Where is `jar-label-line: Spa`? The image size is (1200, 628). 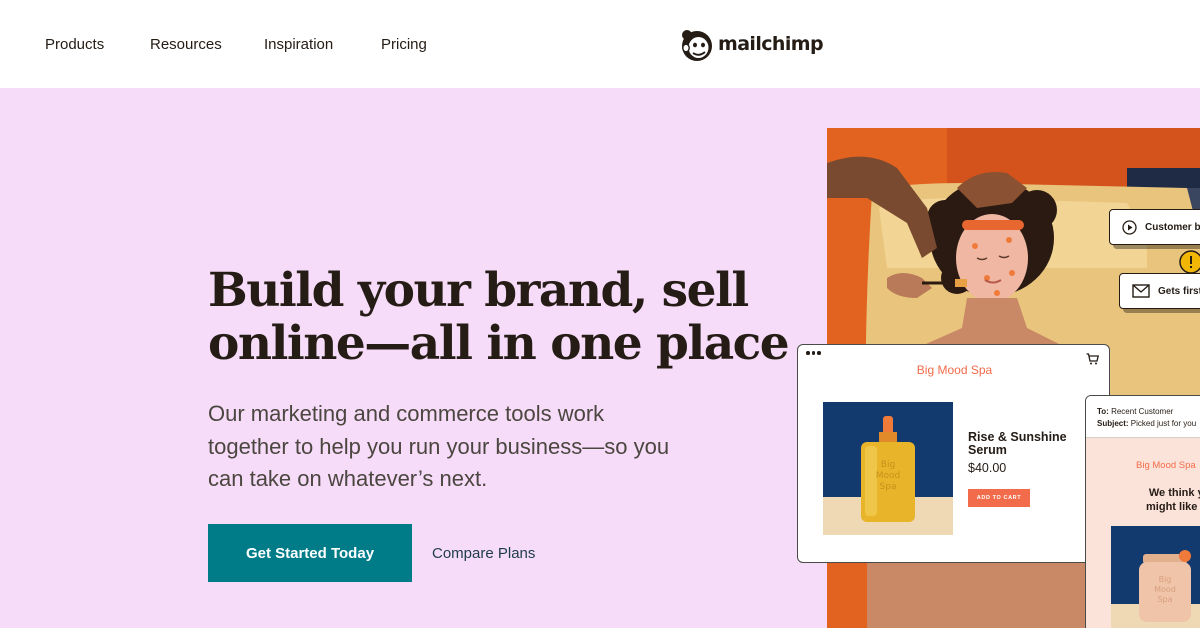 jar-label-line: Spa is located at coordinates (1164, 599).